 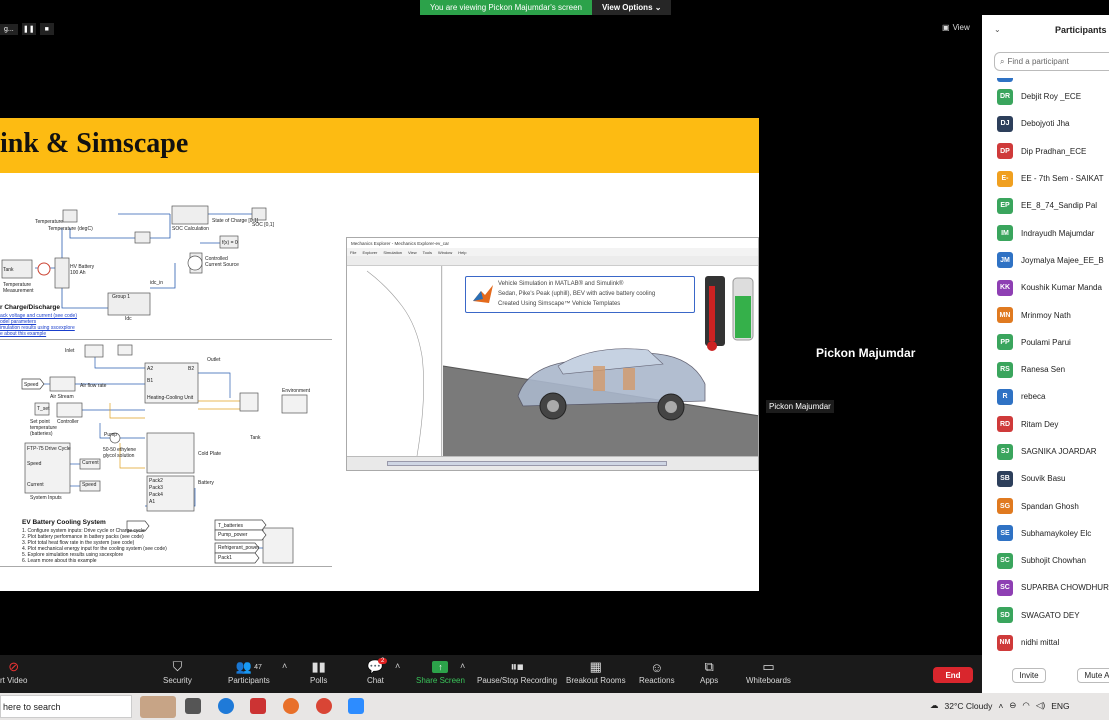 What do you see at coordinates (397, 666) in the screenshot?
I see `chat-caret-icon: ˄` at bounding box center [397, 666].